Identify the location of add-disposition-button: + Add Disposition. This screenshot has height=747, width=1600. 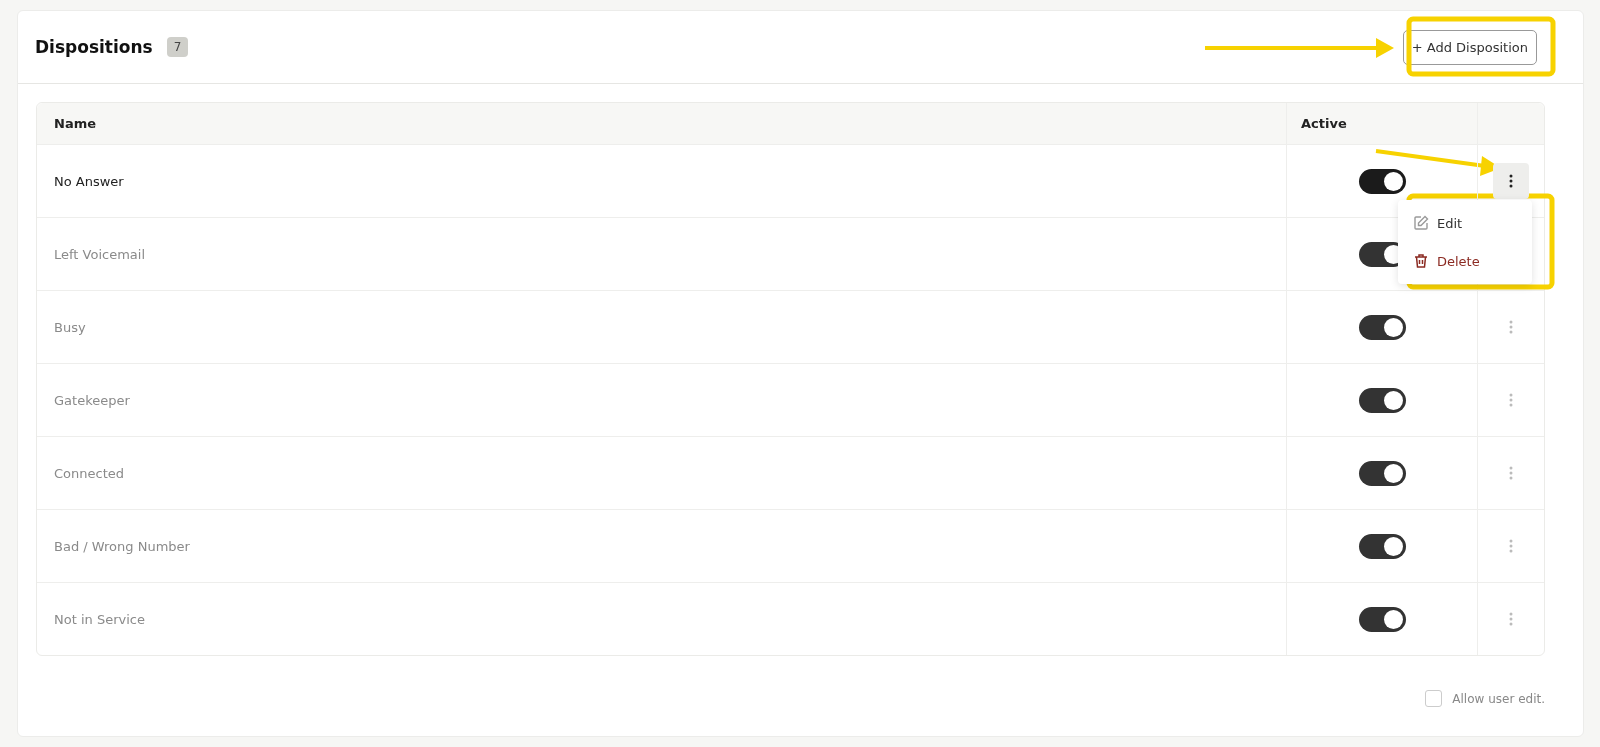
(1469, 47).